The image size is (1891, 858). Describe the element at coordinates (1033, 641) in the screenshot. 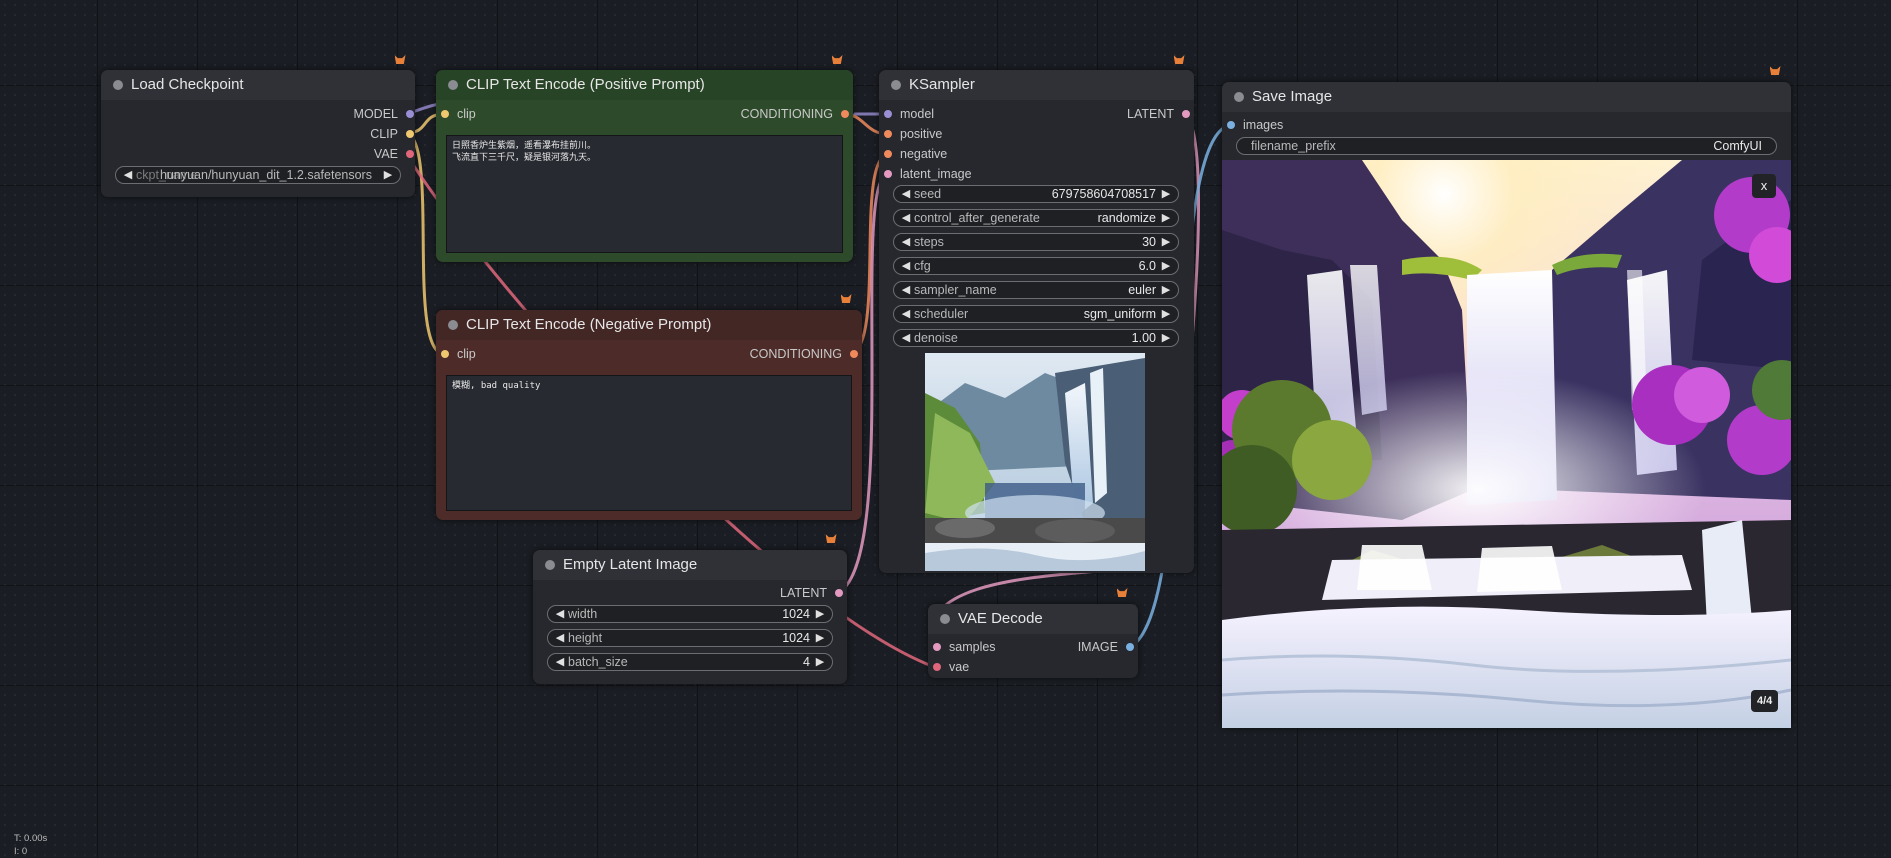

I see `node-vae-decode: VAE Decode samples vae IMAGE` at that location.